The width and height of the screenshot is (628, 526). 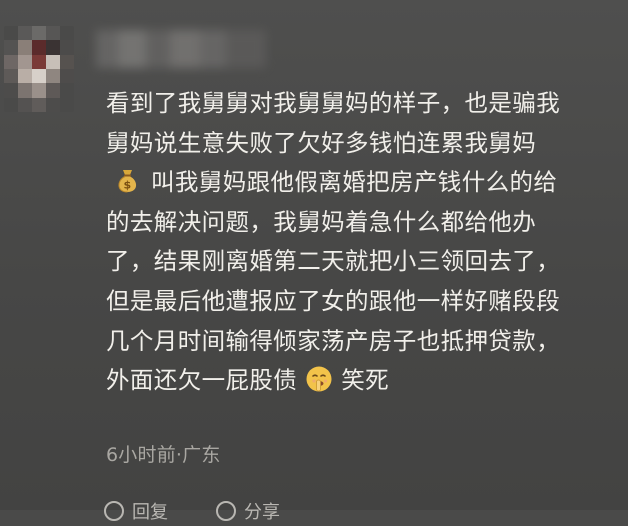 What do you see at coordinates (333, 261) in the screenshot?
I see `comment-line: 了，结果刚离婚第二天就把小三领回去了，` at bounding box center [333, 261].